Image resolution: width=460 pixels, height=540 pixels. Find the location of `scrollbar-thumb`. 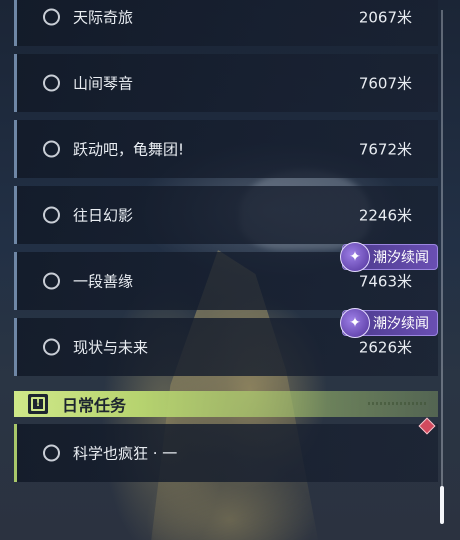

scrollbar-thumb is located at coordinates (442, 505).